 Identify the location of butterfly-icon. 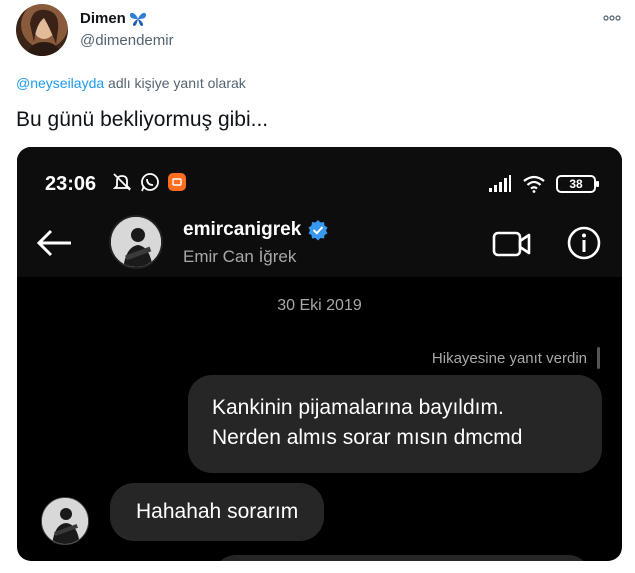
(137, 19).